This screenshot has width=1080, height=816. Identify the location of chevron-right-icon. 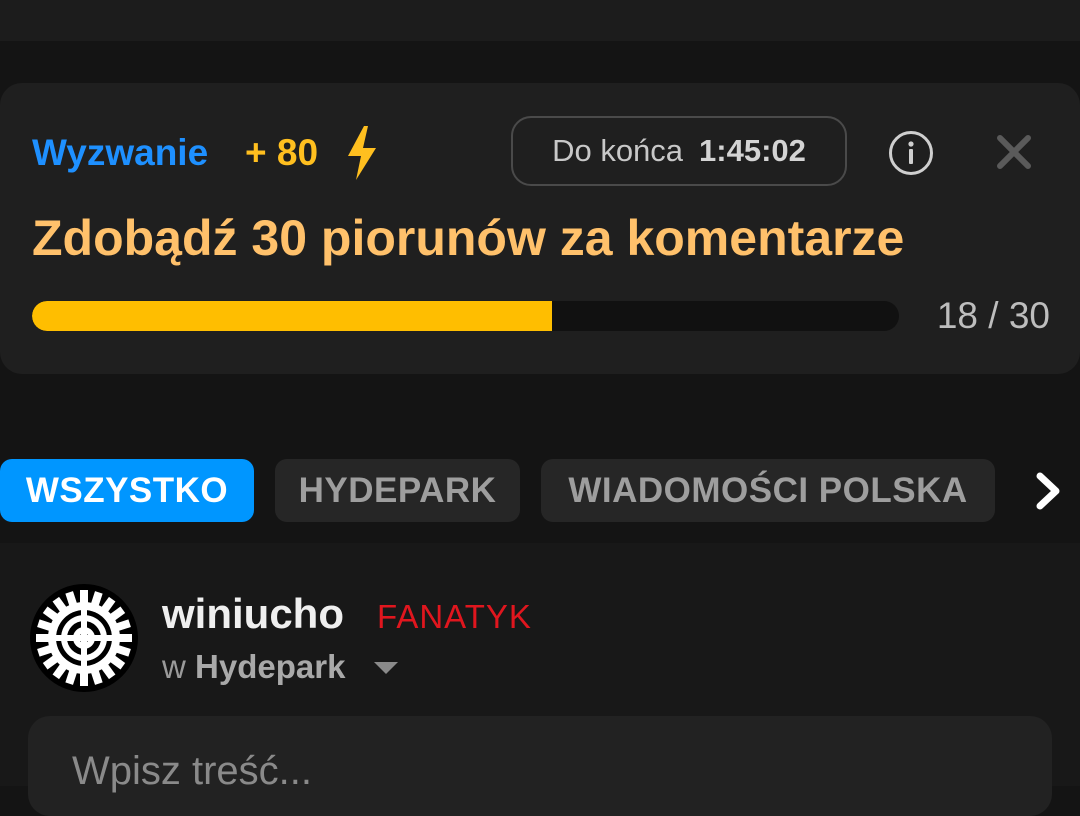
(1048, 491).